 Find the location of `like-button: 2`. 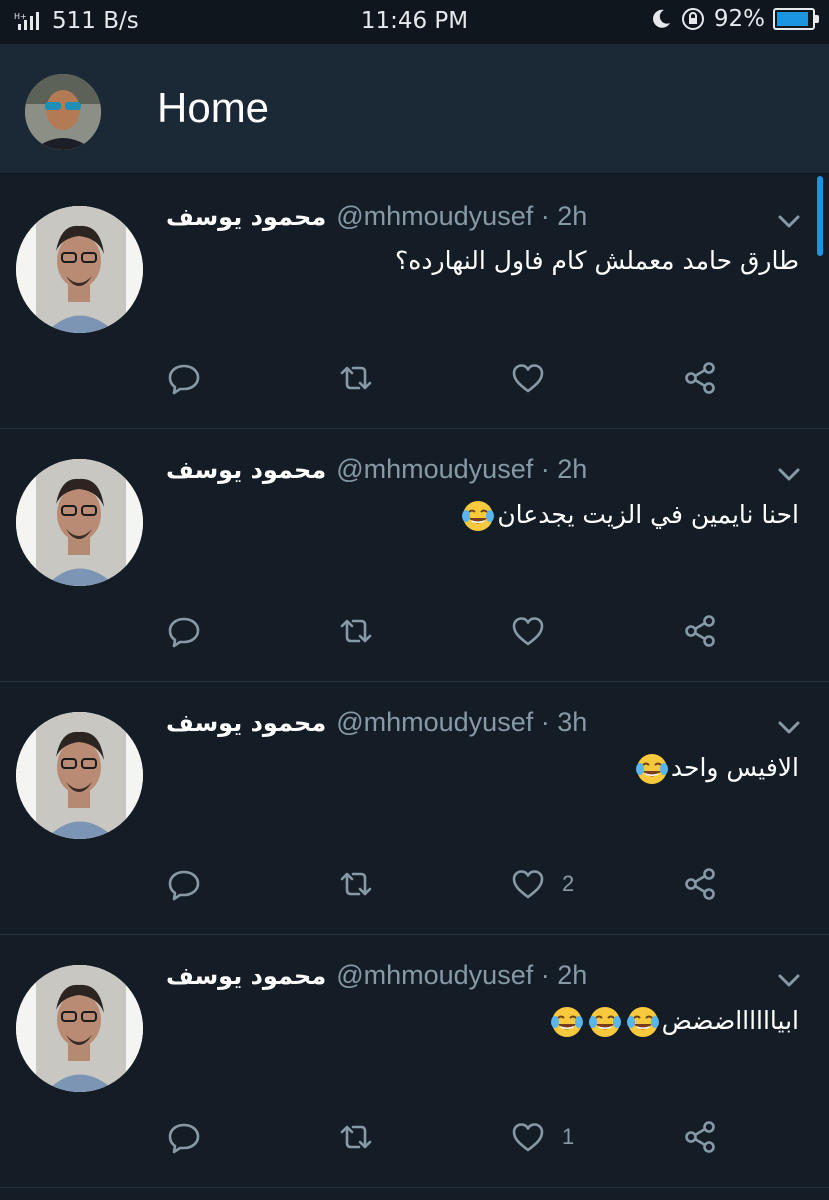

like-button: 2 is located at coordinates (542, 884).